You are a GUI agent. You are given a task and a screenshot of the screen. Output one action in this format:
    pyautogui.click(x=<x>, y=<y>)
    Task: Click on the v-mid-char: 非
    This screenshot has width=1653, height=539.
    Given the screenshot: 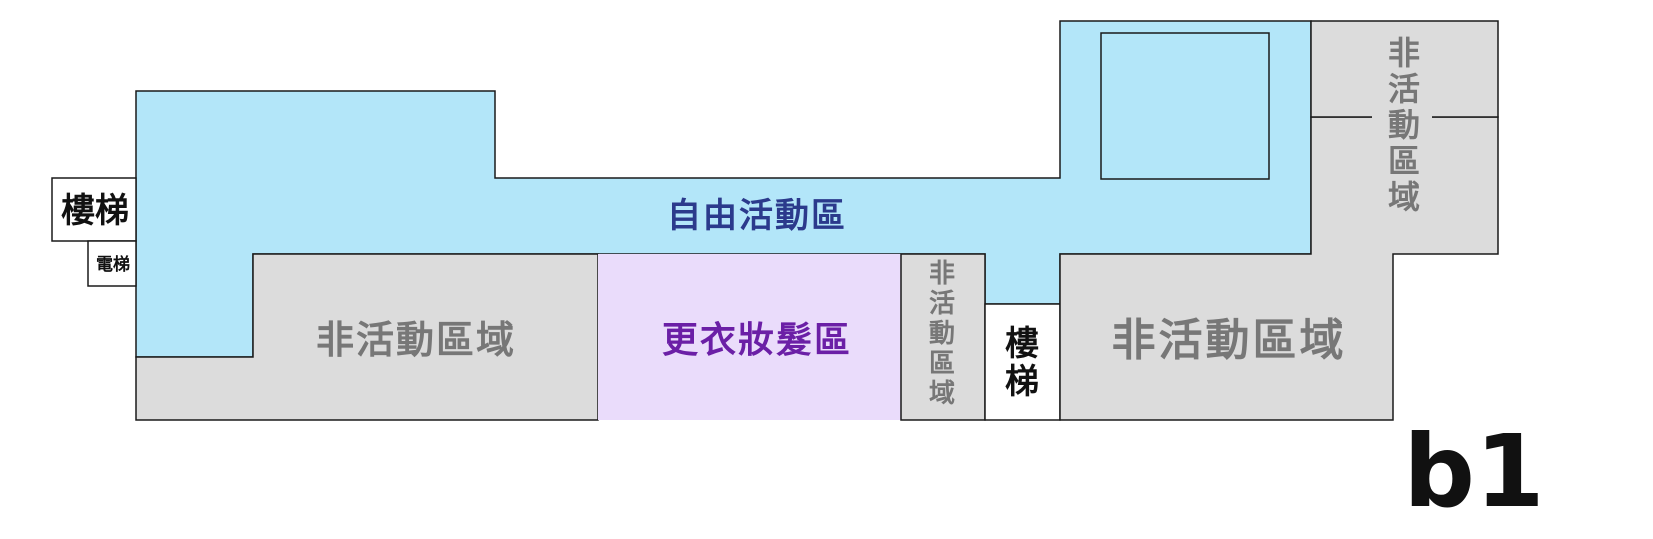 What is the action you would take?
    pyautogui.click(x=942, y=274)
    